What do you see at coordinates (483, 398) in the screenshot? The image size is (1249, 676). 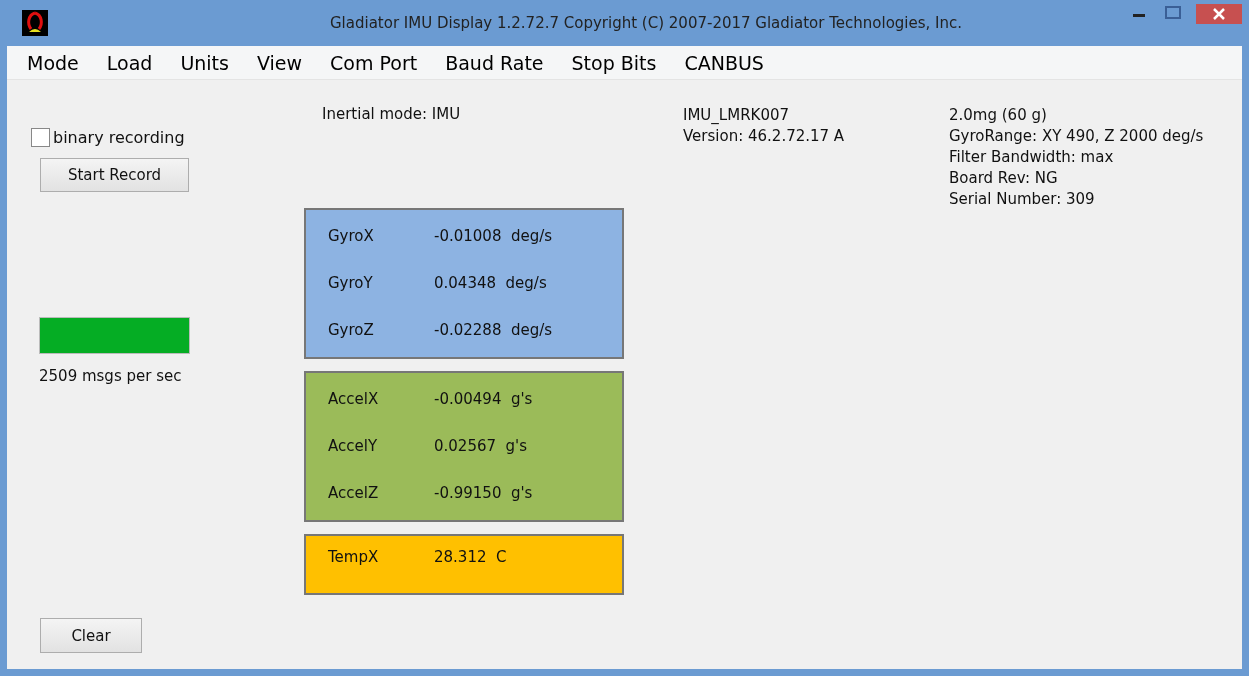 I see `sensor-value: -0.00494 g's` at bounding box center [483, 398].